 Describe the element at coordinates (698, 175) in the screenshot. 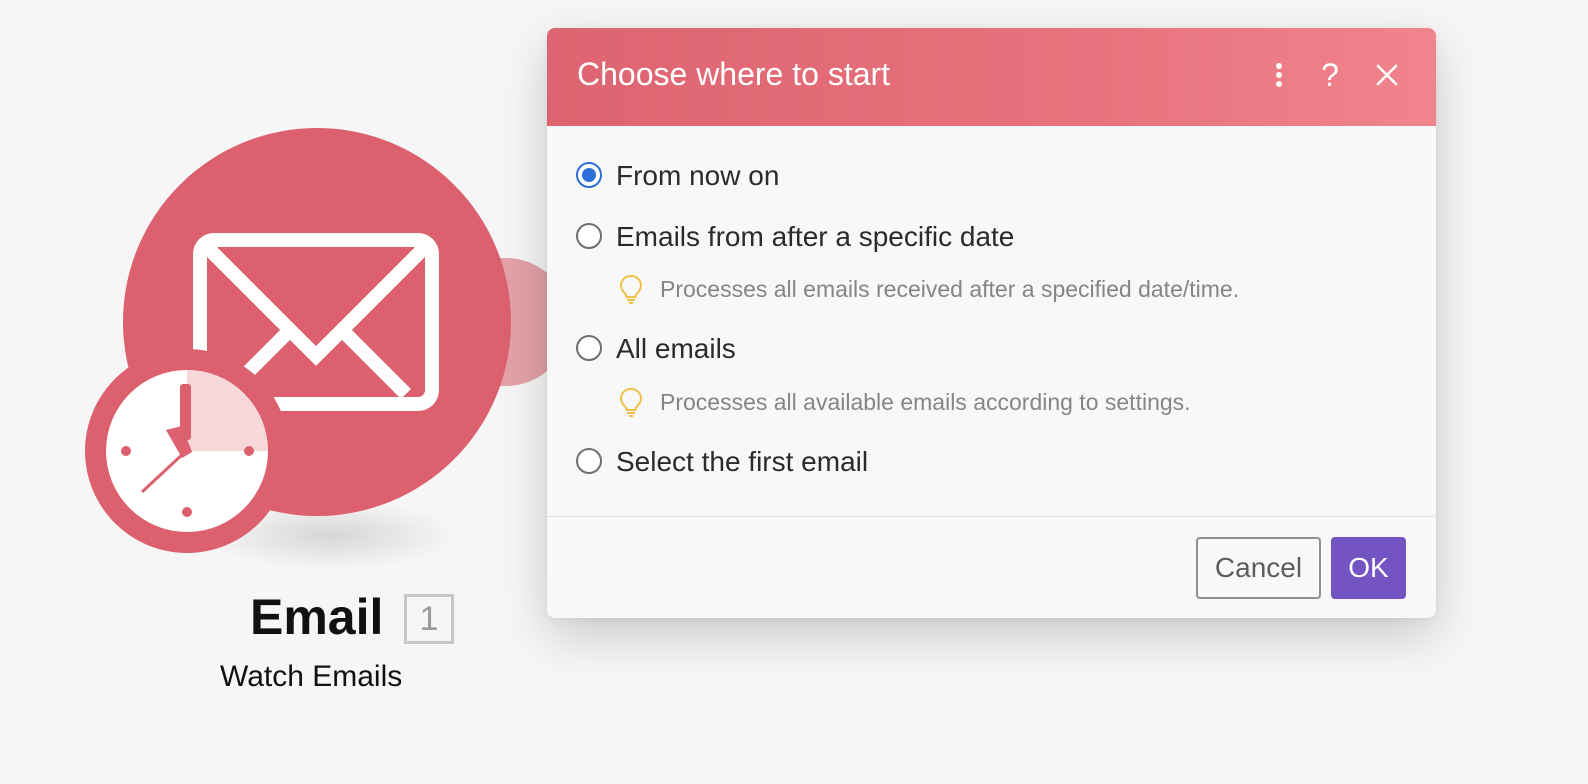

I see `option-label: From now on` at that location.